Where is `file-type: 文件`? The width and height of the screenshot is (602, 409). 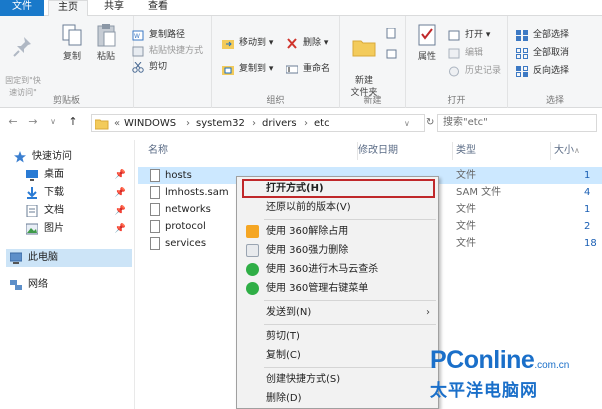 file-type: 文件 is located at coordinates (466, 175).